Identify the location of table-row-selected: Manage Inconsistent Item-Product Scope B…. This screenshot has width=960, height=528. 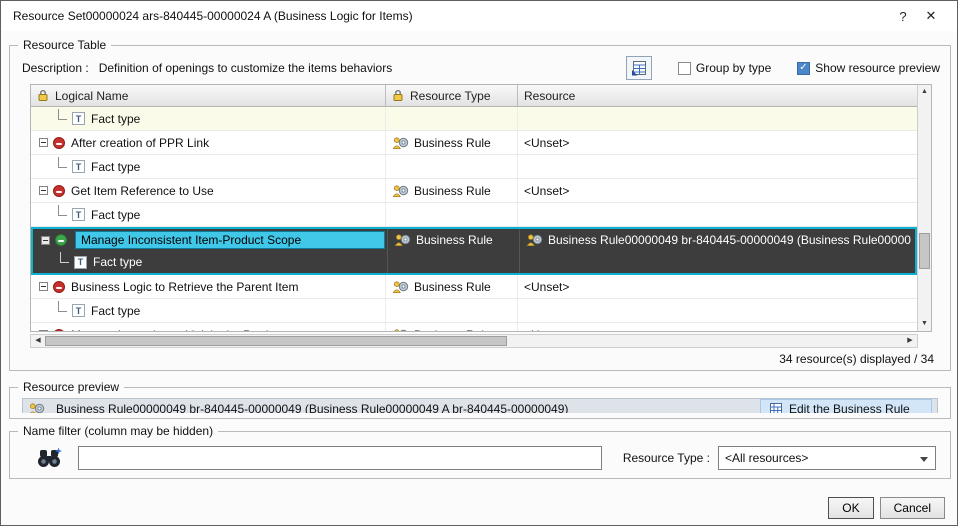
(474, 240).